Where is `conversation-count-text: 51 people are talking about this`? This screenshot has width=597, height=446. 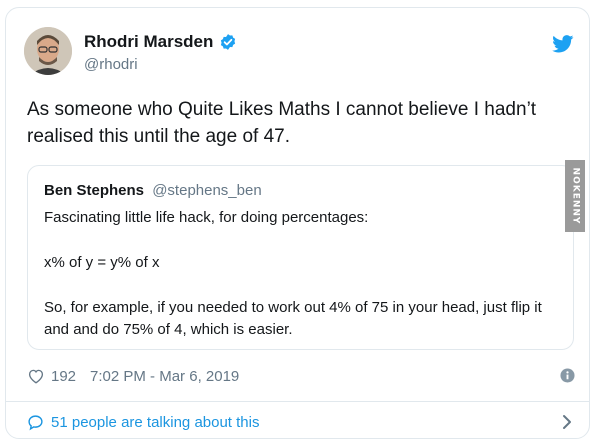
conversation-count-text: 51 people are talking about this is located at coordinates (155, 422).